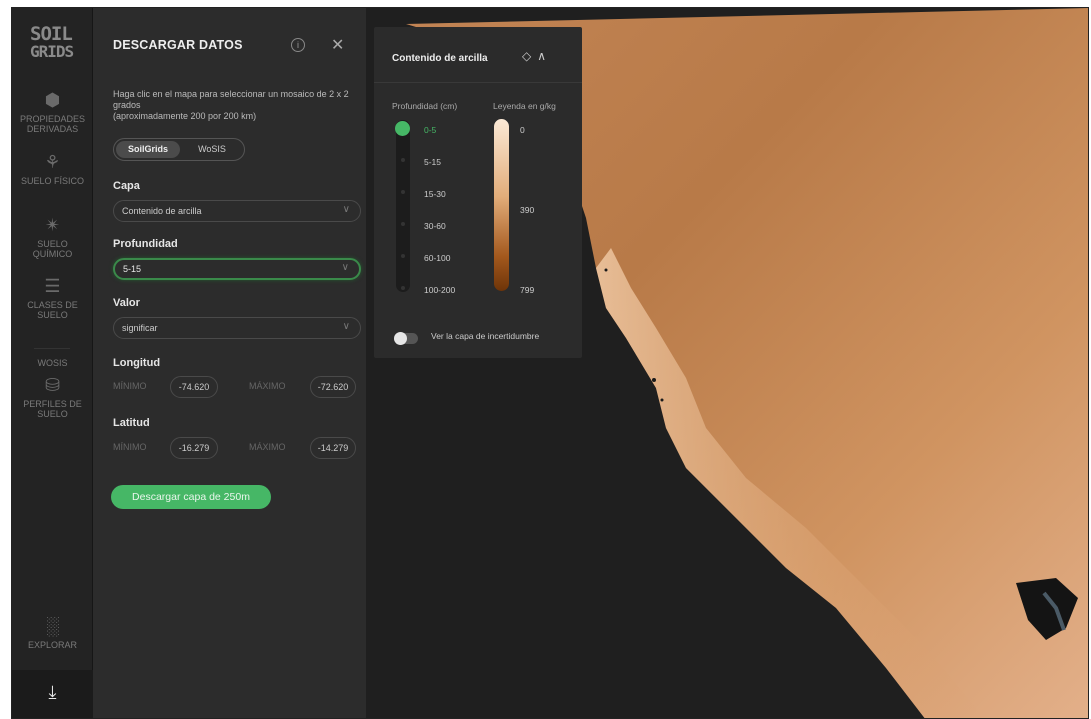 Image resolution: width=1091 pixels, height=719 pixels. I want to click on lon-max-label: MÁXIMO, so click(267, 386).